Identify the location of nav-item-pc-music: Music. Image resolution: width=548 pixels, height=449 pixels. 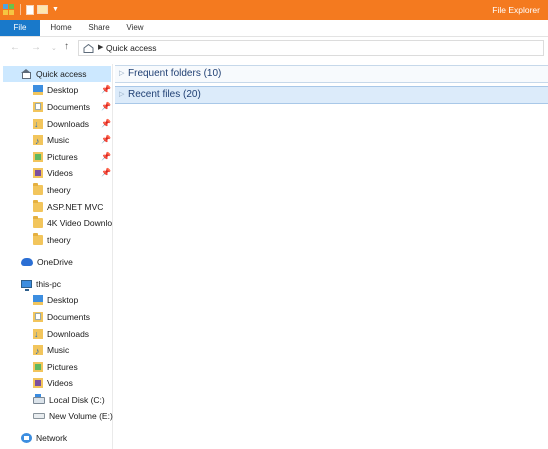
(51, 350).